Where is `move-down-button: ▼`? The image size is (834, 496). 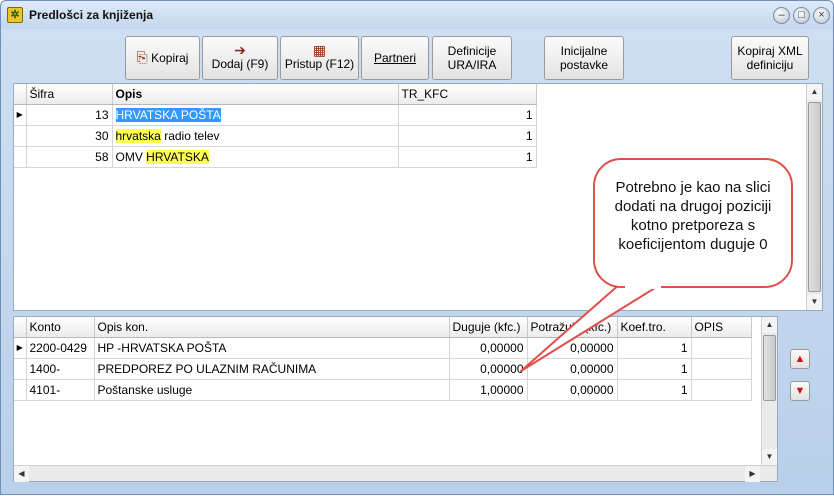
move-down-button: ▼ is located at coordinates (800, 391).